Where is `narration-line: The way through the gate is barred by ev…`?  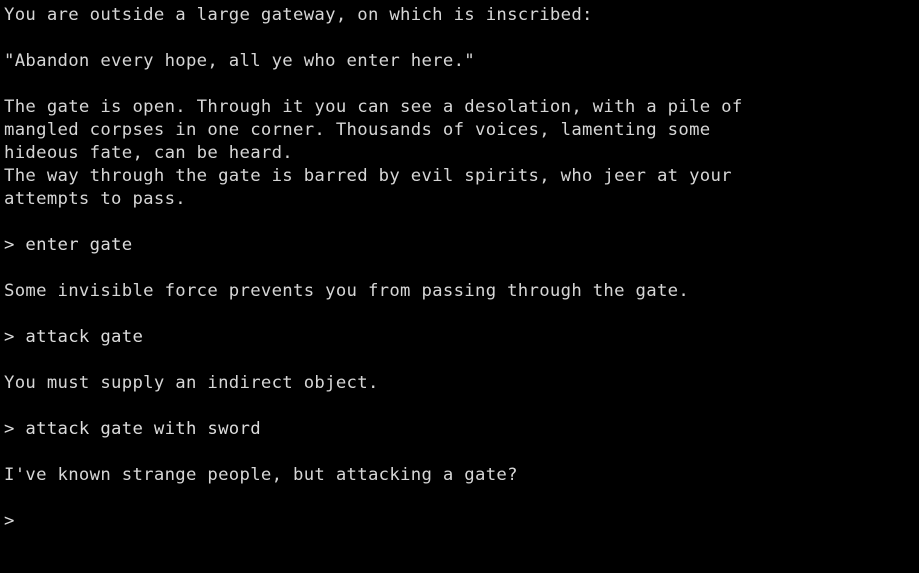 narration-line: The way through the gate is barred by ev… is located at coordinates (368, 176).